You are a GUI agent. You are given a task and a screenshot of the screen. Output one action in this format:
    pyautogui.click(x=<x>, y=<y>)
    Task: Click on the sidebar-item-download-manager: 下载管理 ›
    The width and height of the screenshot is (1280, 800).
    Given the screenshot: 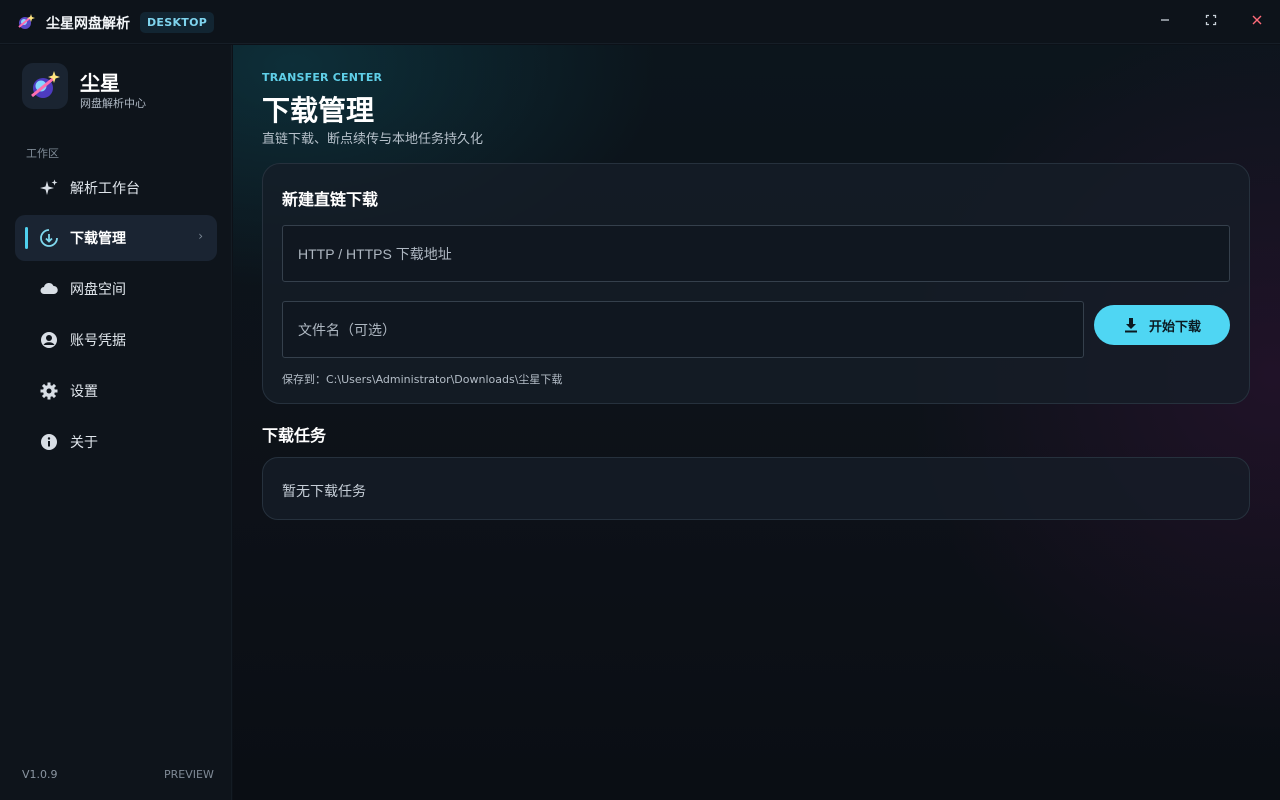 What is the action you would take?
    pyautogui.click(x=116, y=238)
    